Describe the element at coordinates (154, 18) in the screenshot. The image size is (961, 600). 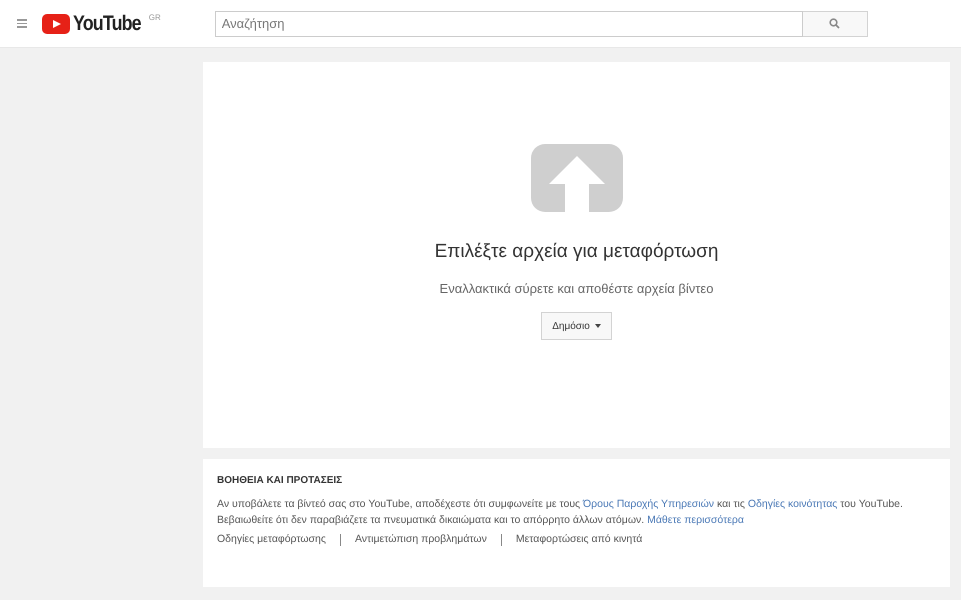
I see `region-label: GR` at that location.